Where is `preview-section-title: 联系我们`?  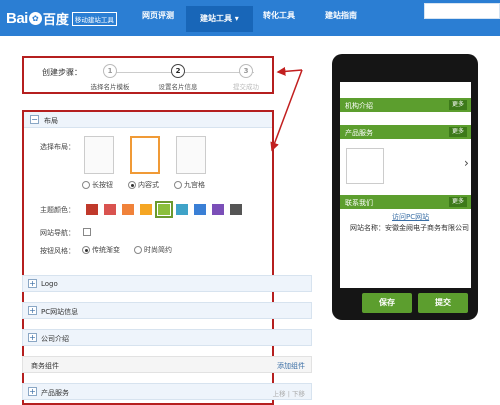 preview-section-title: 联系我们 is located at coordinates (359, 203).